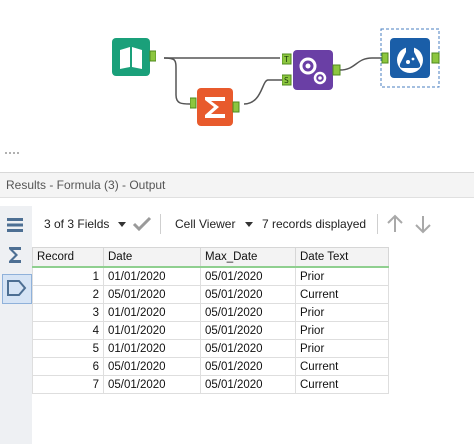 The height and width of the screenshot is (444, 474). Describe the element at coordinates (68, 294) in the screenshot. I see `table-cell: 2` at that location.